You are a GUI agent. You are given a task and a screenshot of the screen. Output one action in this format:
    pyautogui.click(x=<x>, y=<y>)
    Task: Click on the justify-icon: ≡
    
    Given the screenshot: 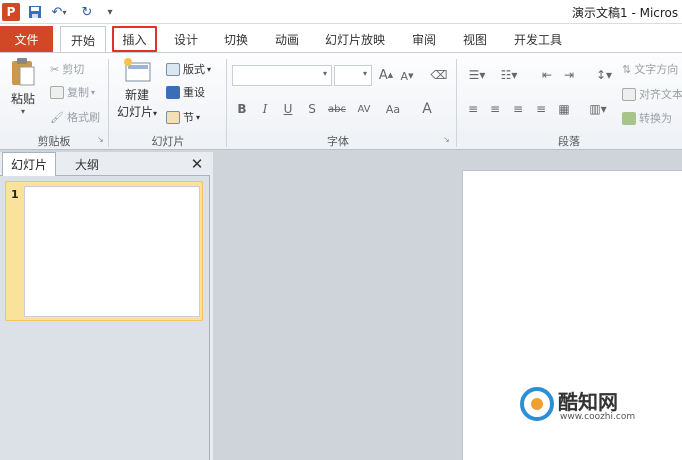 What is the action you would take?
    pyautogui.click(x=541, y=109)
    